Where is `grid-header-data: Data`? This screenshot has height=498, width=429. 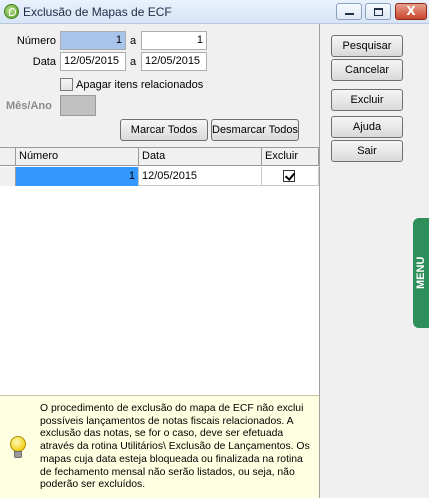
grid-header-data: Data is located at coordinates (200, 157).